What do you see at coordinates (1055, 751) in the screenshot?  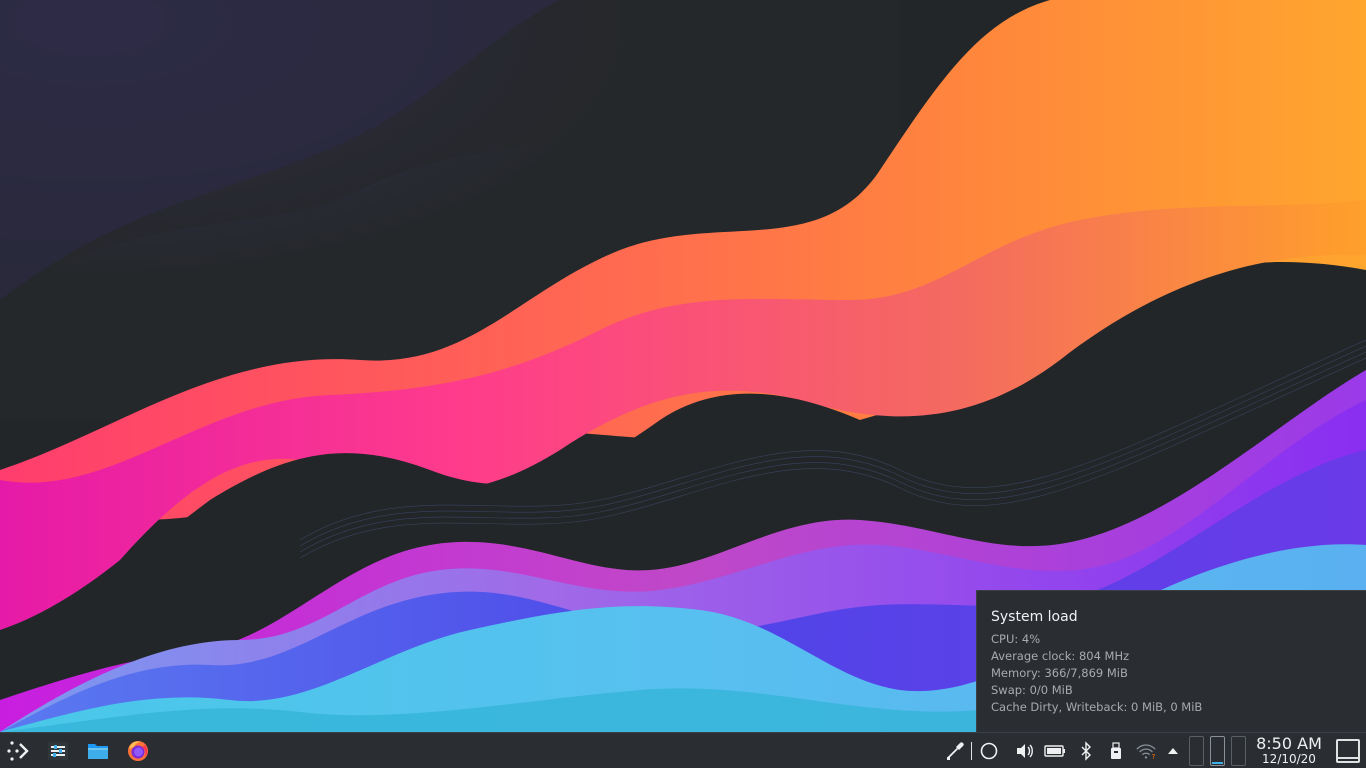 I see `battery-icon` at bounding box center [1055, 751].